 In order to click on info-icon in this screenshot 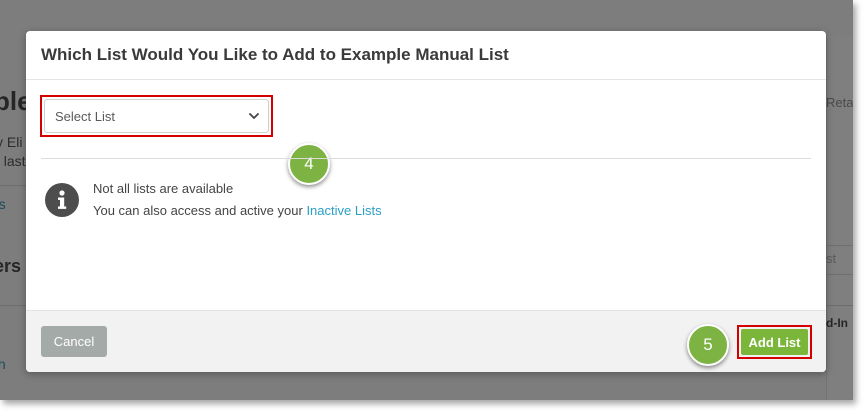, I will do `click(62, 200)`.